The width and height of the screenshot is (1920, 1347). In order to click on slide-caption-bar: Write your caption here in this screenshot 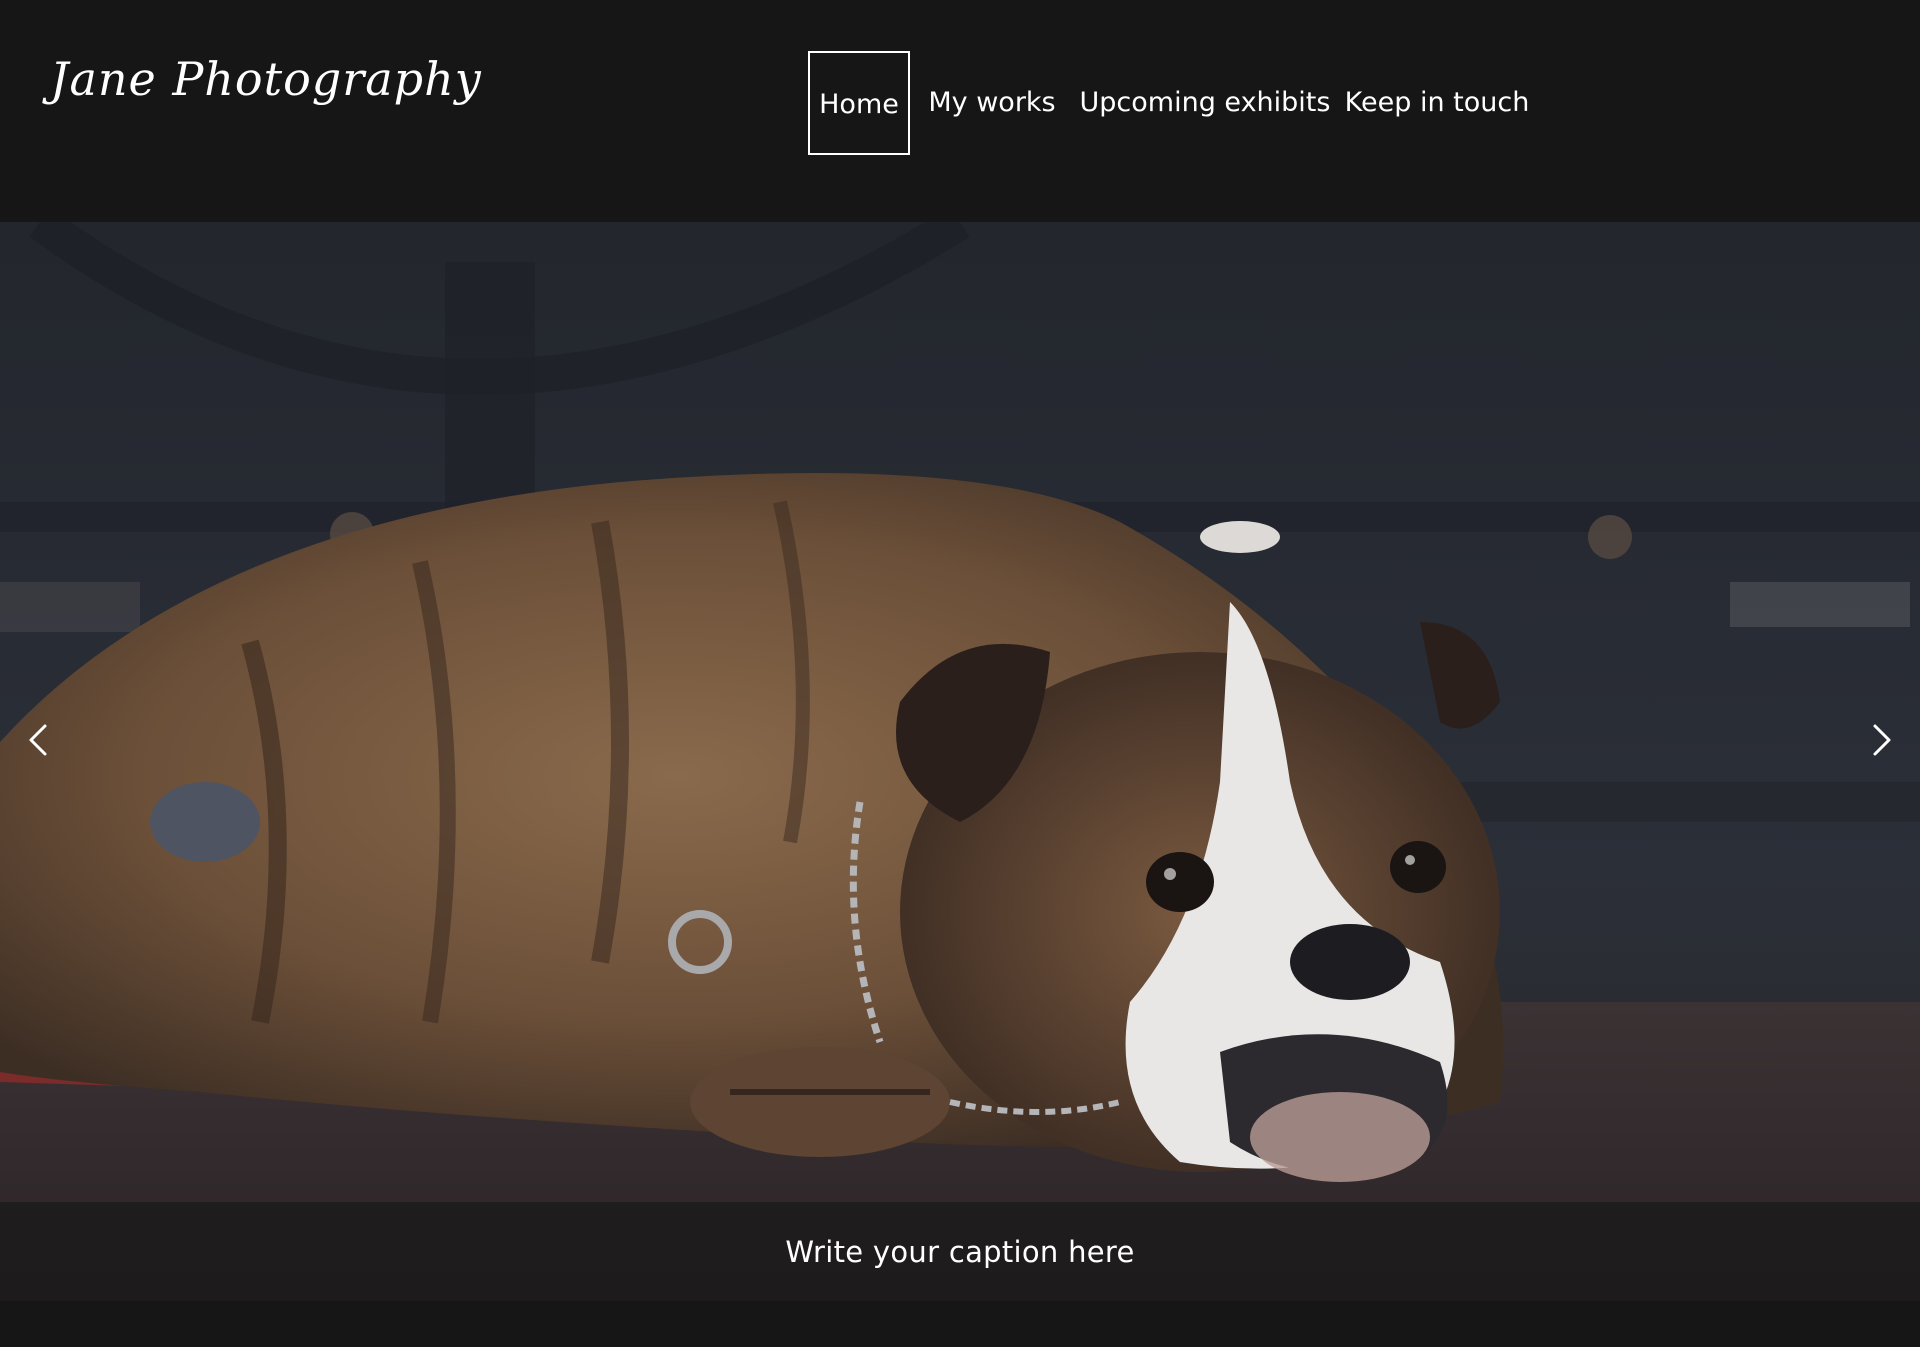, I will do `click(960, 1251)`.